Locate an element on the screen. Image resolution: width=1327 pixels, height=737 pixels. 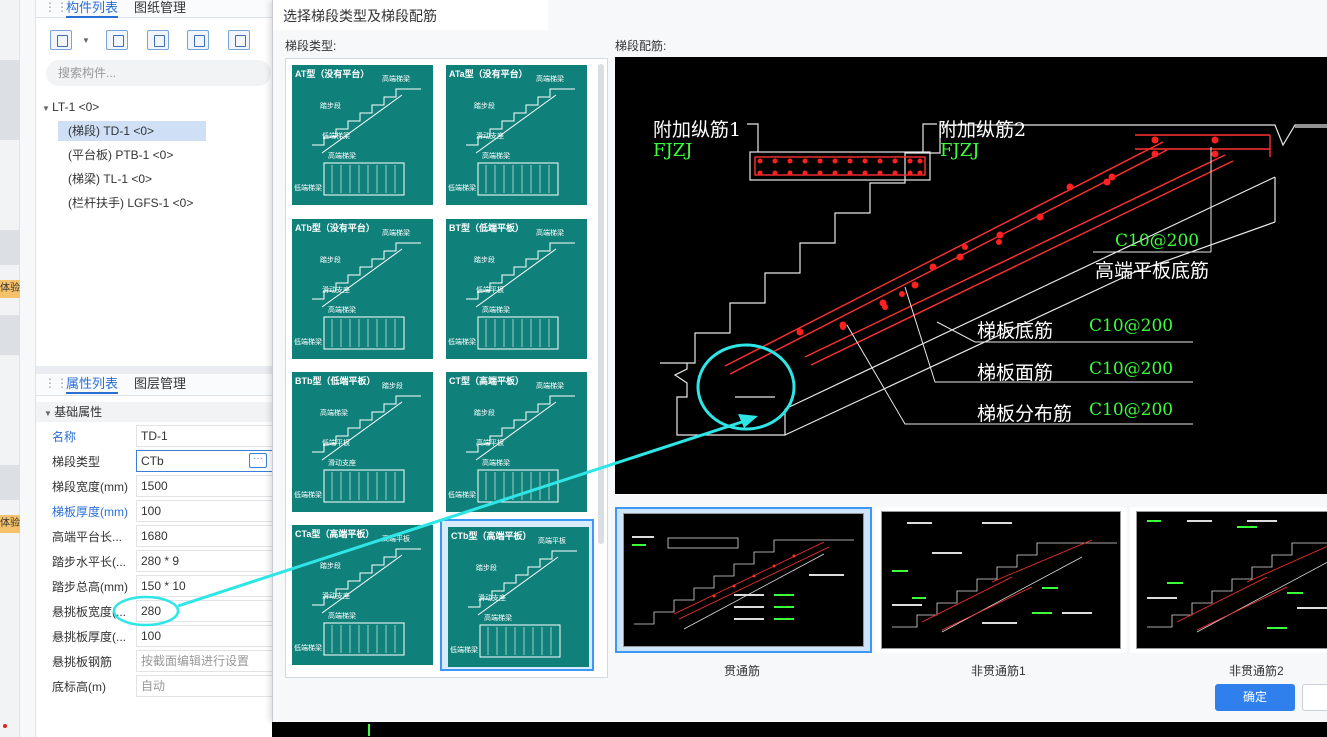
additional-rebar-2-code: FJZJ is located at coordinates (960, 150).